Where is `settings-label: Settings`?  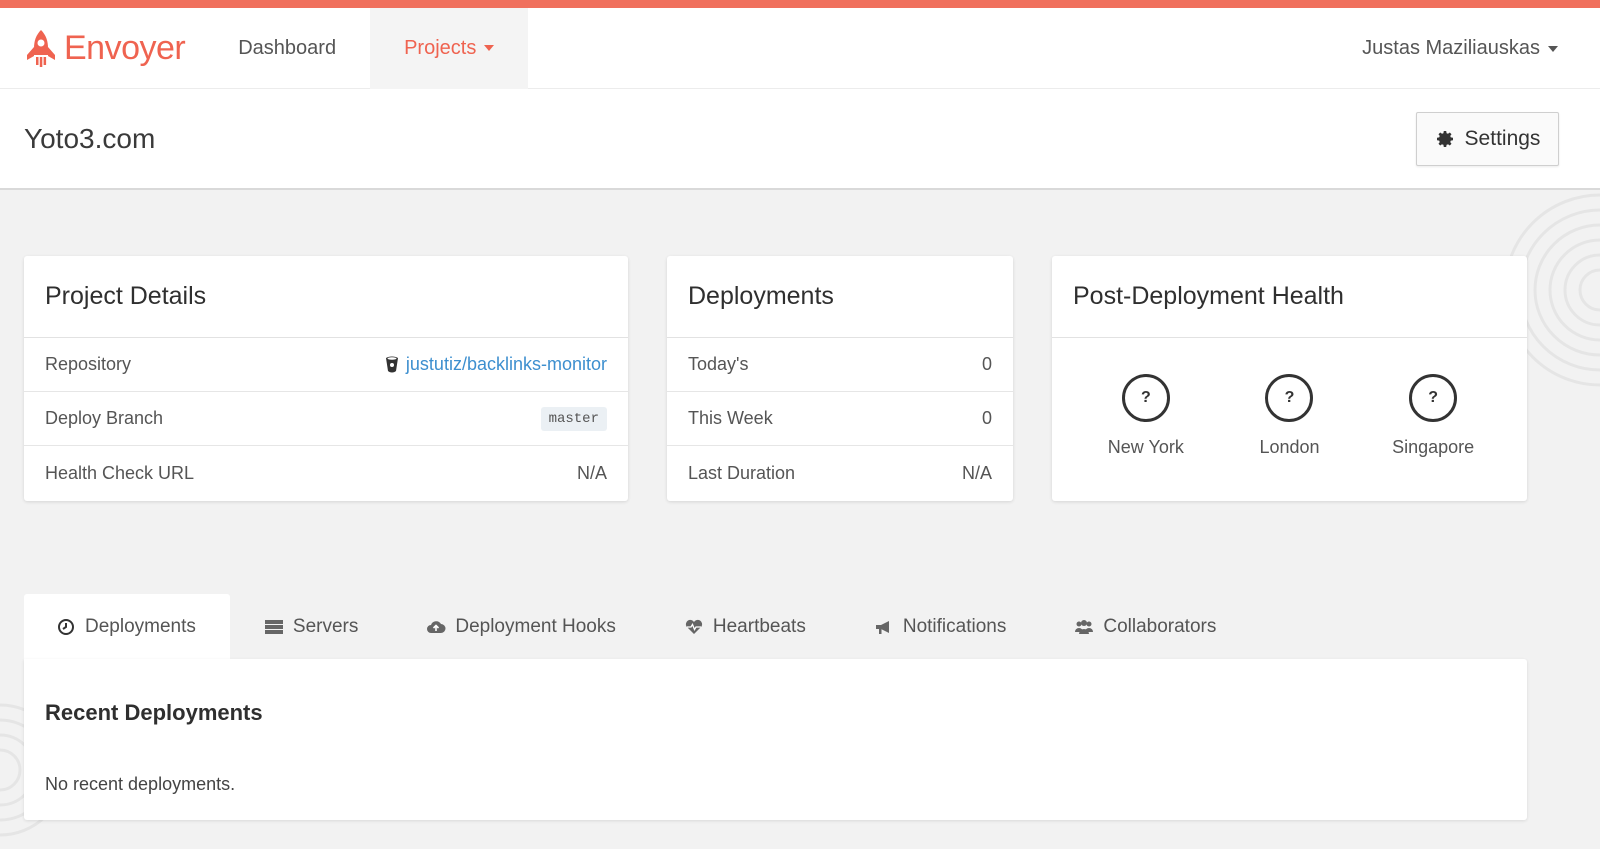 settings-label: Settings is located at coordinates (1502, 138).